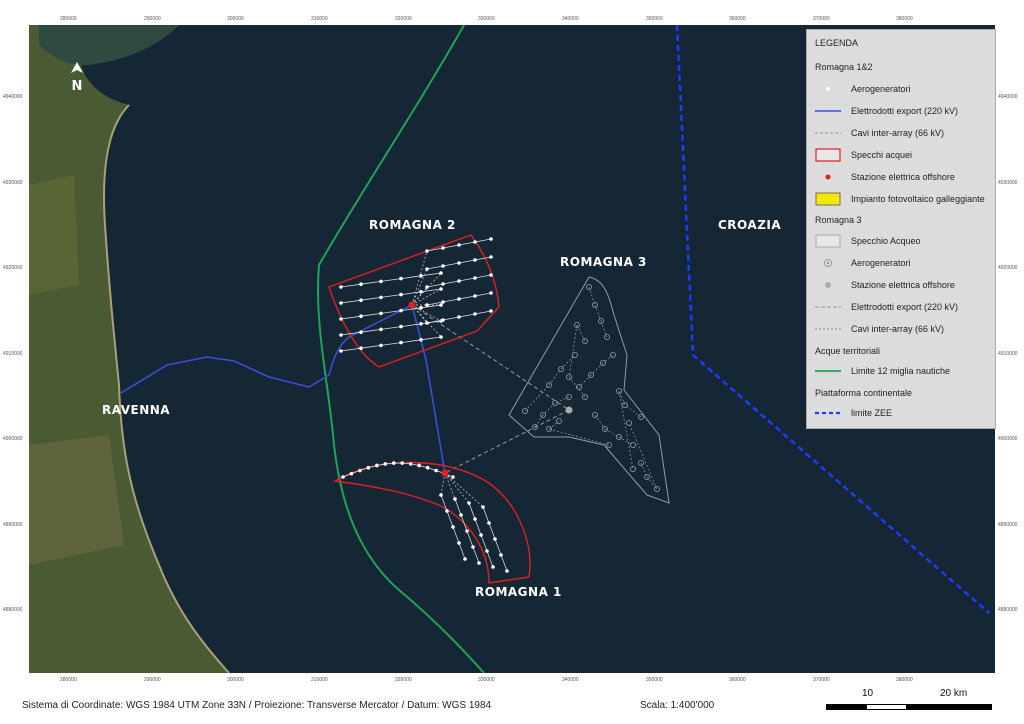  Describe the element at coordinates (445, 473) in the screenshot. I see `romagna1-offshore-station` at that location.